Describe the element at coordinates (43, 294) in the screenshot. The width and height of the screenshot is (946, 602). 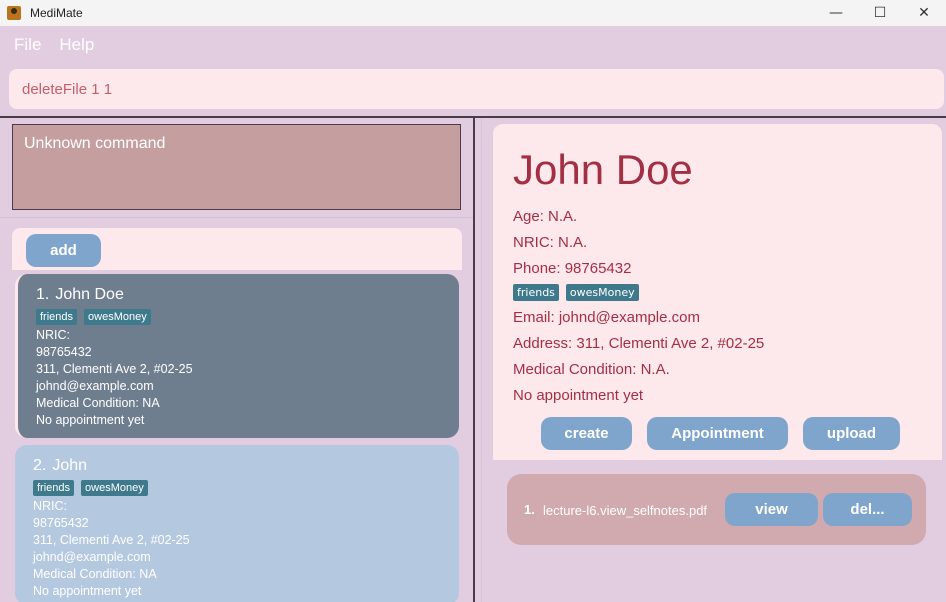
I see `person-index: 1.` at that location.